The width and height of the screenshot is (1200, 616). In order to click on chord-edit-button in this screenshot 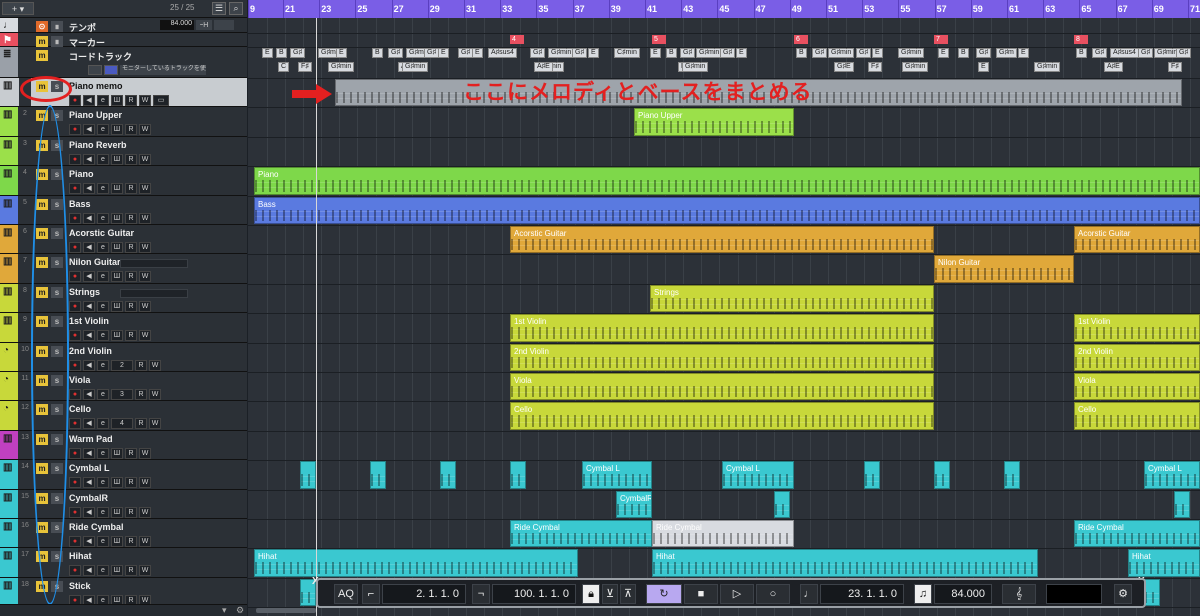, I will do `click(95, 70)`.